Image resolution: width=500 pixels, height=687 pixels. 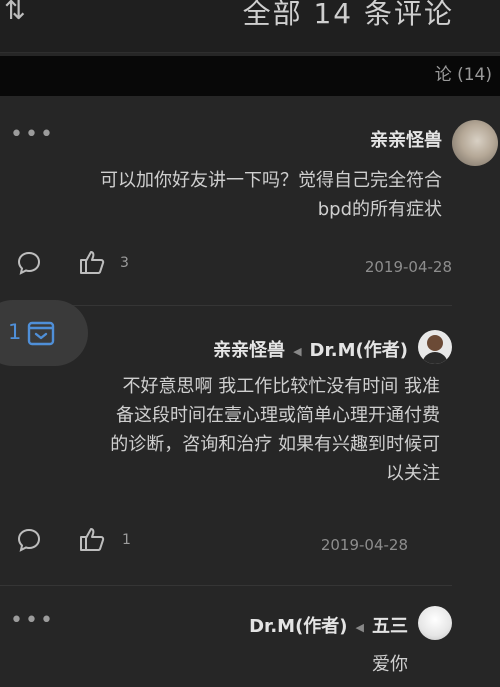 What do you see at coordinates (15, 13) in the screenshot?
I see `sort-icon: ⇅` at bounding box center [15, 13].